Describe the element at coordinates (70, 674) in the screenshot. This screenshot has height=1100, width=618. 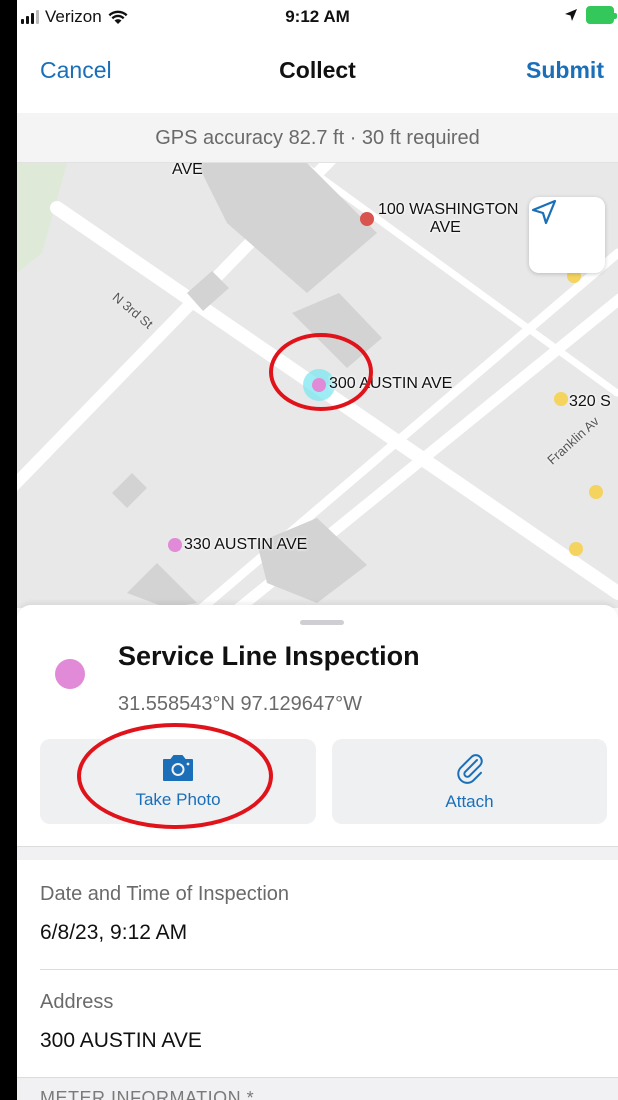
I see `feature-symbol` at that location.